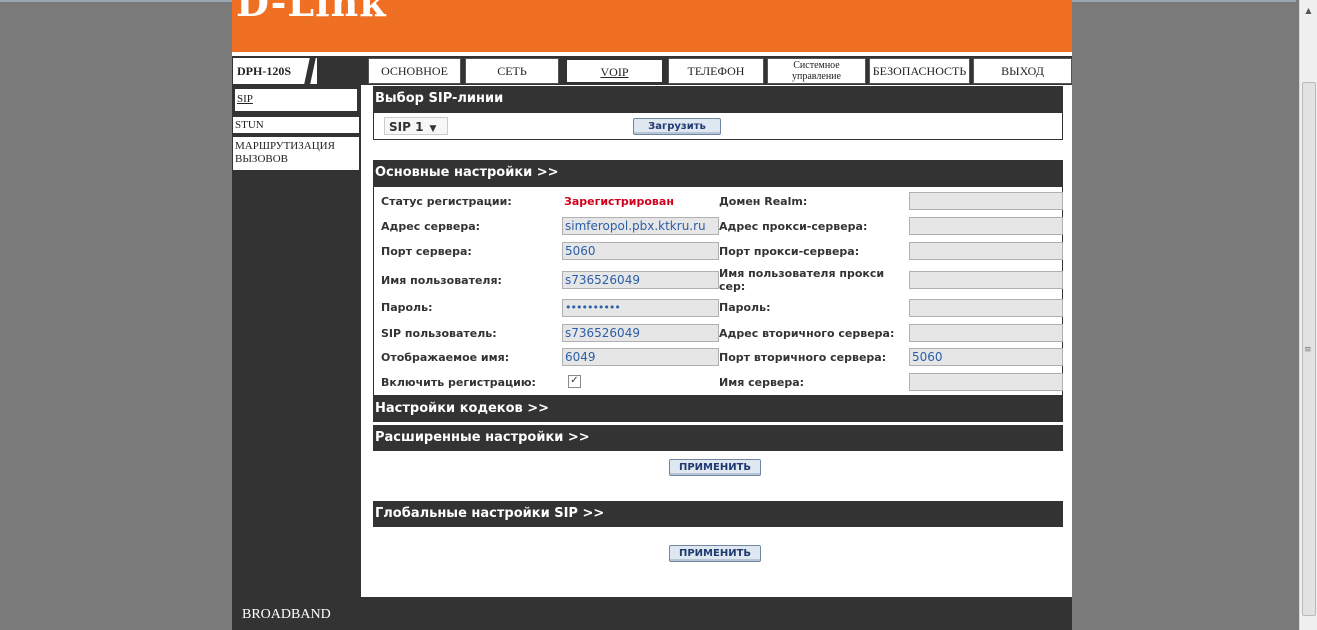 This screenshot has width=1317, height=630. Describe the element at coordinates (1308, 350) in the screenshot. I see `scroll-grip-icon: ≡` at that location.